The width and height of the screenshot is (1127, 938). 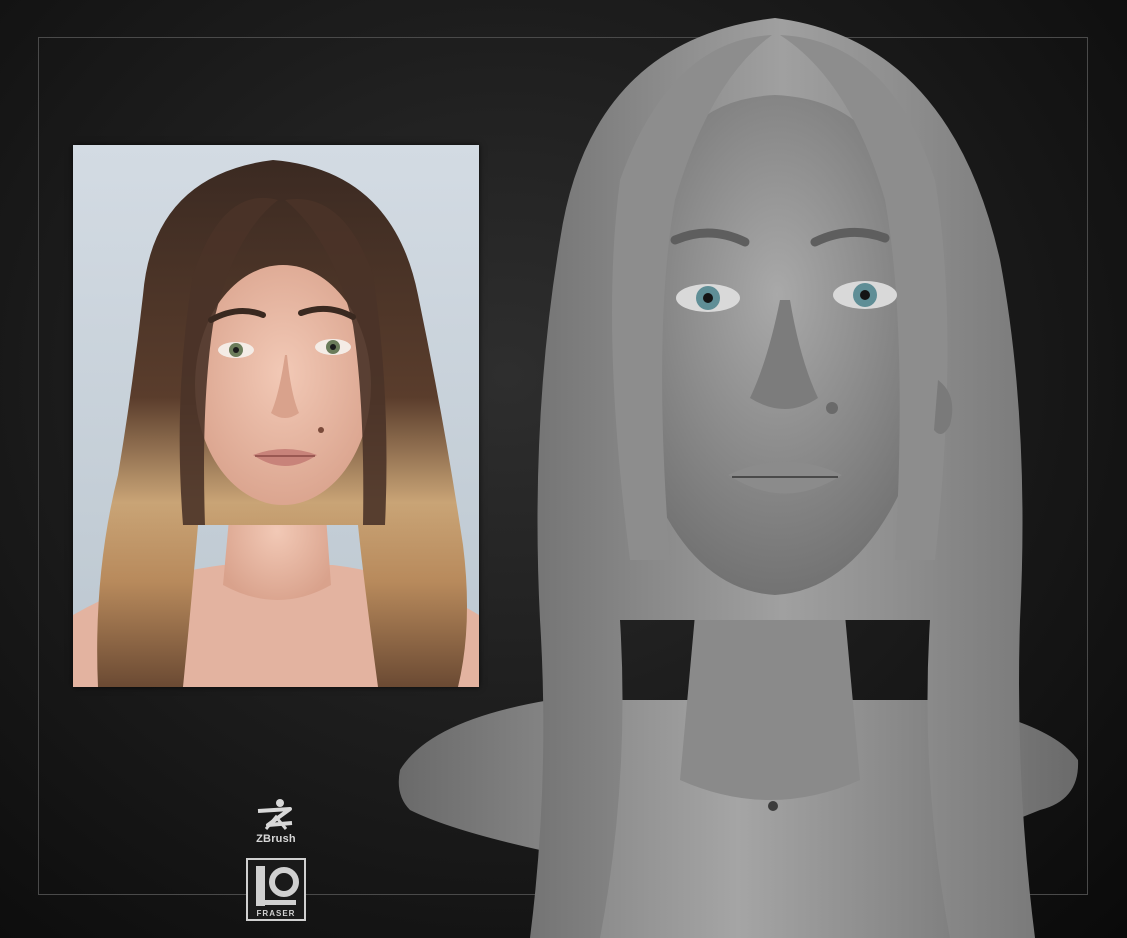 What do you see at coordinates (276, 913) in the screenshot?
I see `svg-text: FRASER` at bounding box center [276, 913].